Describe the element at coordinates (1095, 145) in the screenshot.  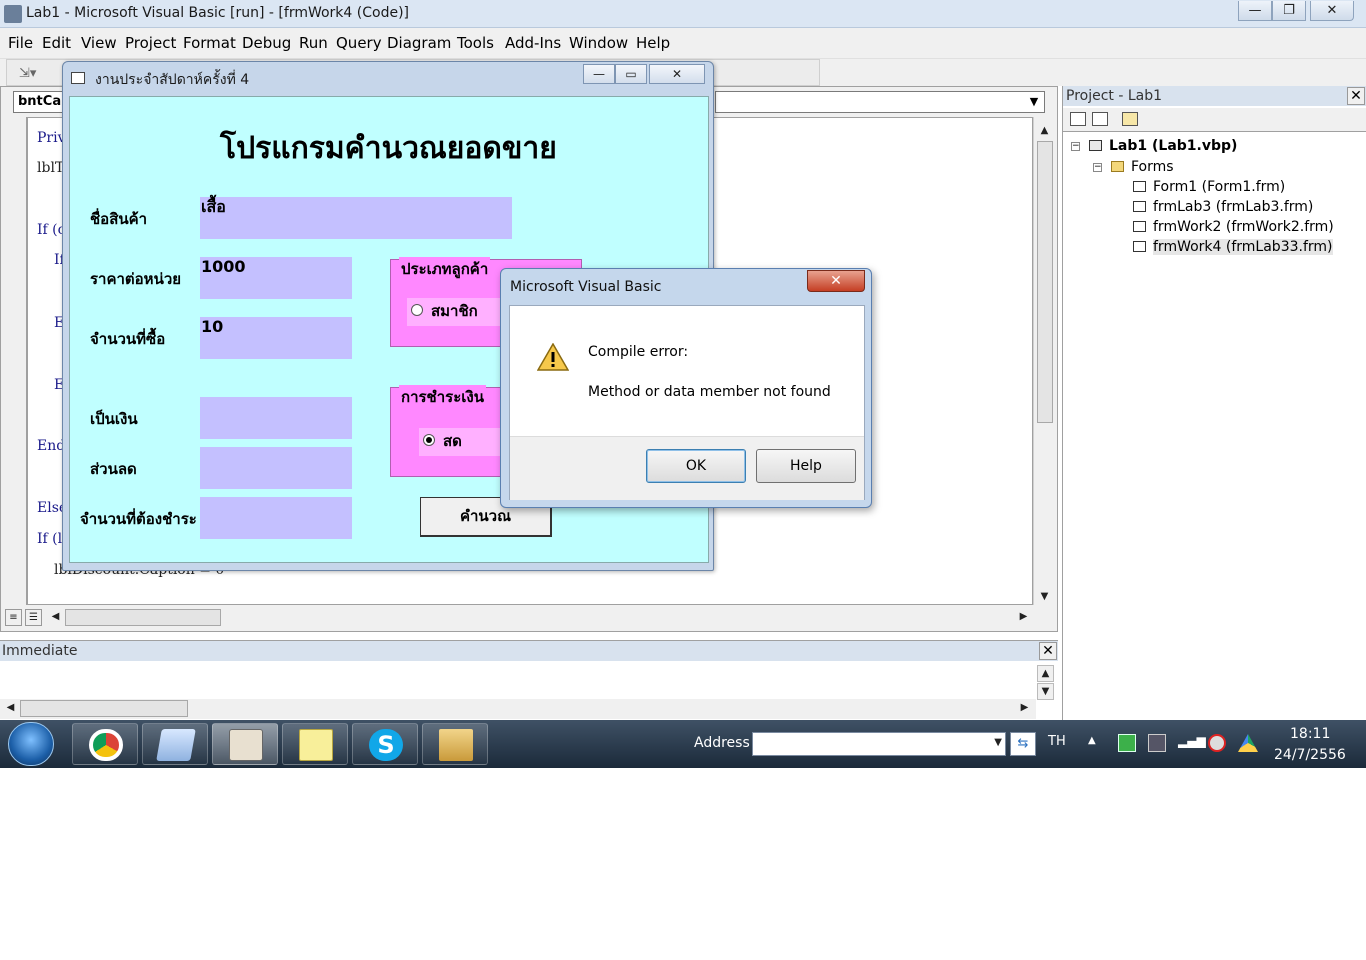
I see `project-icon` at that location.